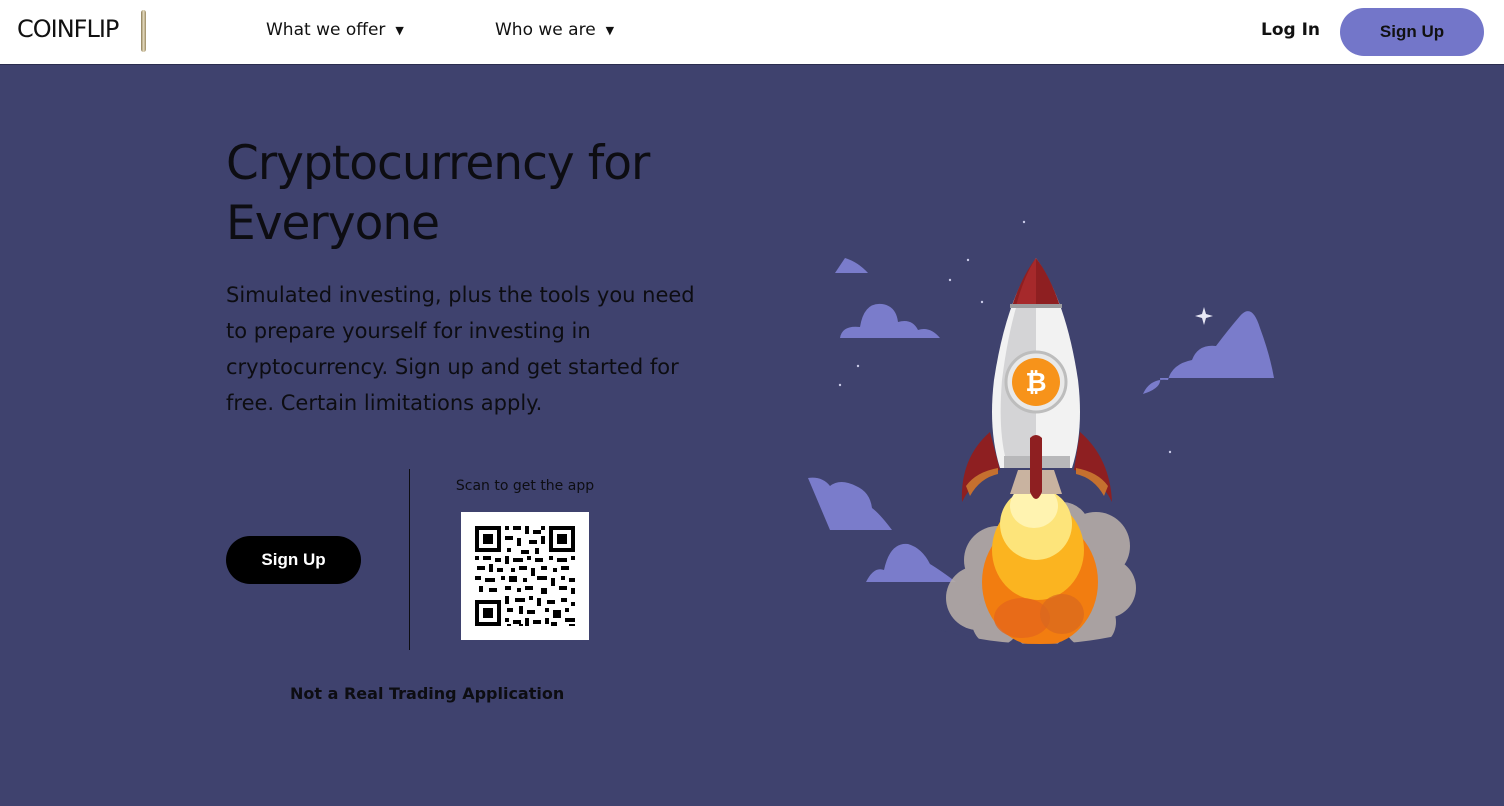 The width and height of the screenshot is (1504, 806). What do you see at coordinates (427, 693) in the screenshot?
I see `disclaimer-text: Not a Real Trading Application` at bounding box center [427, 693].